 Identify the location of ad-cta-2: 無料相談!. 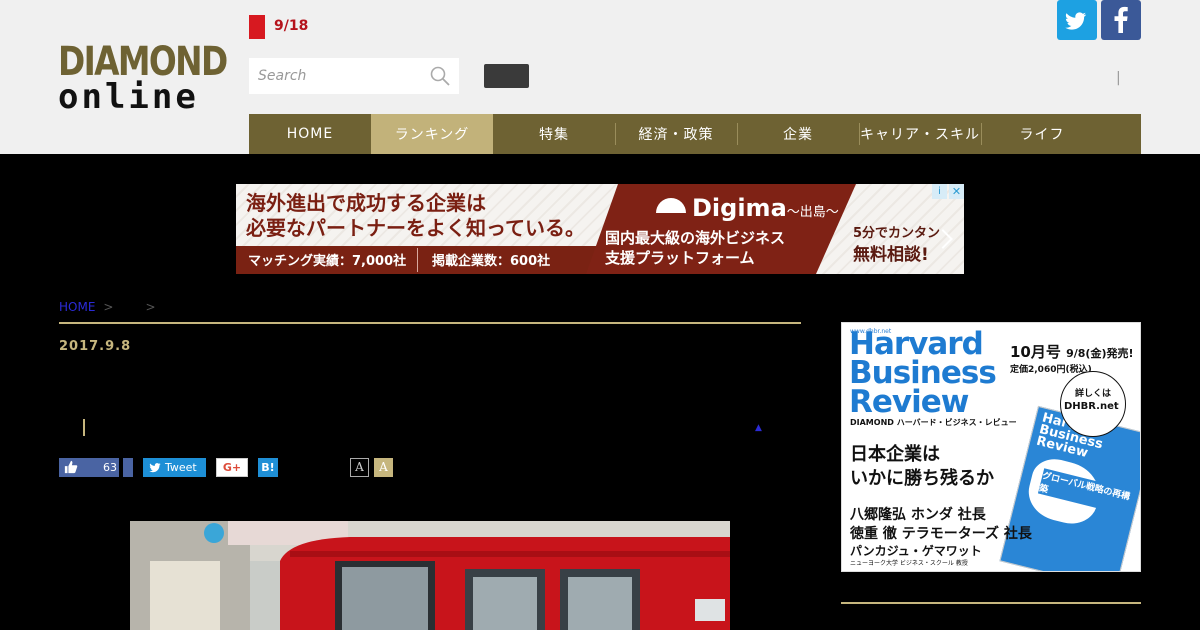
(891, 255).